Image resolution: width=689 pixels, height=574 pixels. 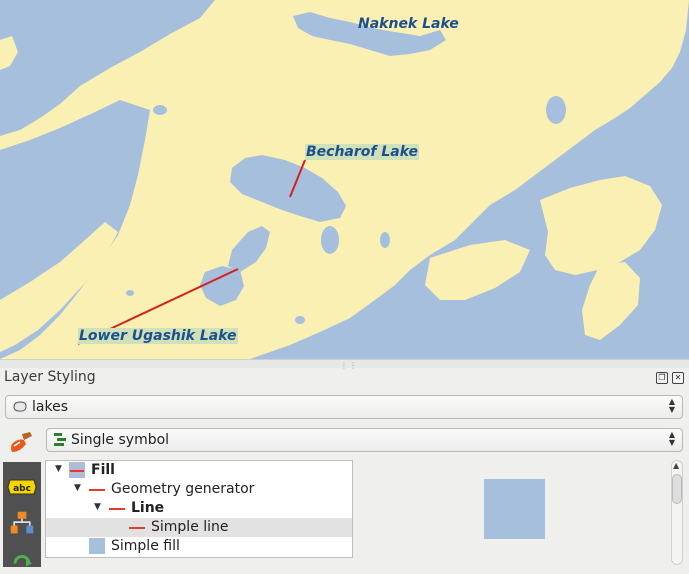 What do you see at coordinates (678, 378) in the screenshot?
I see `close-panel-button: ✕` at bounding box center [678, 378].